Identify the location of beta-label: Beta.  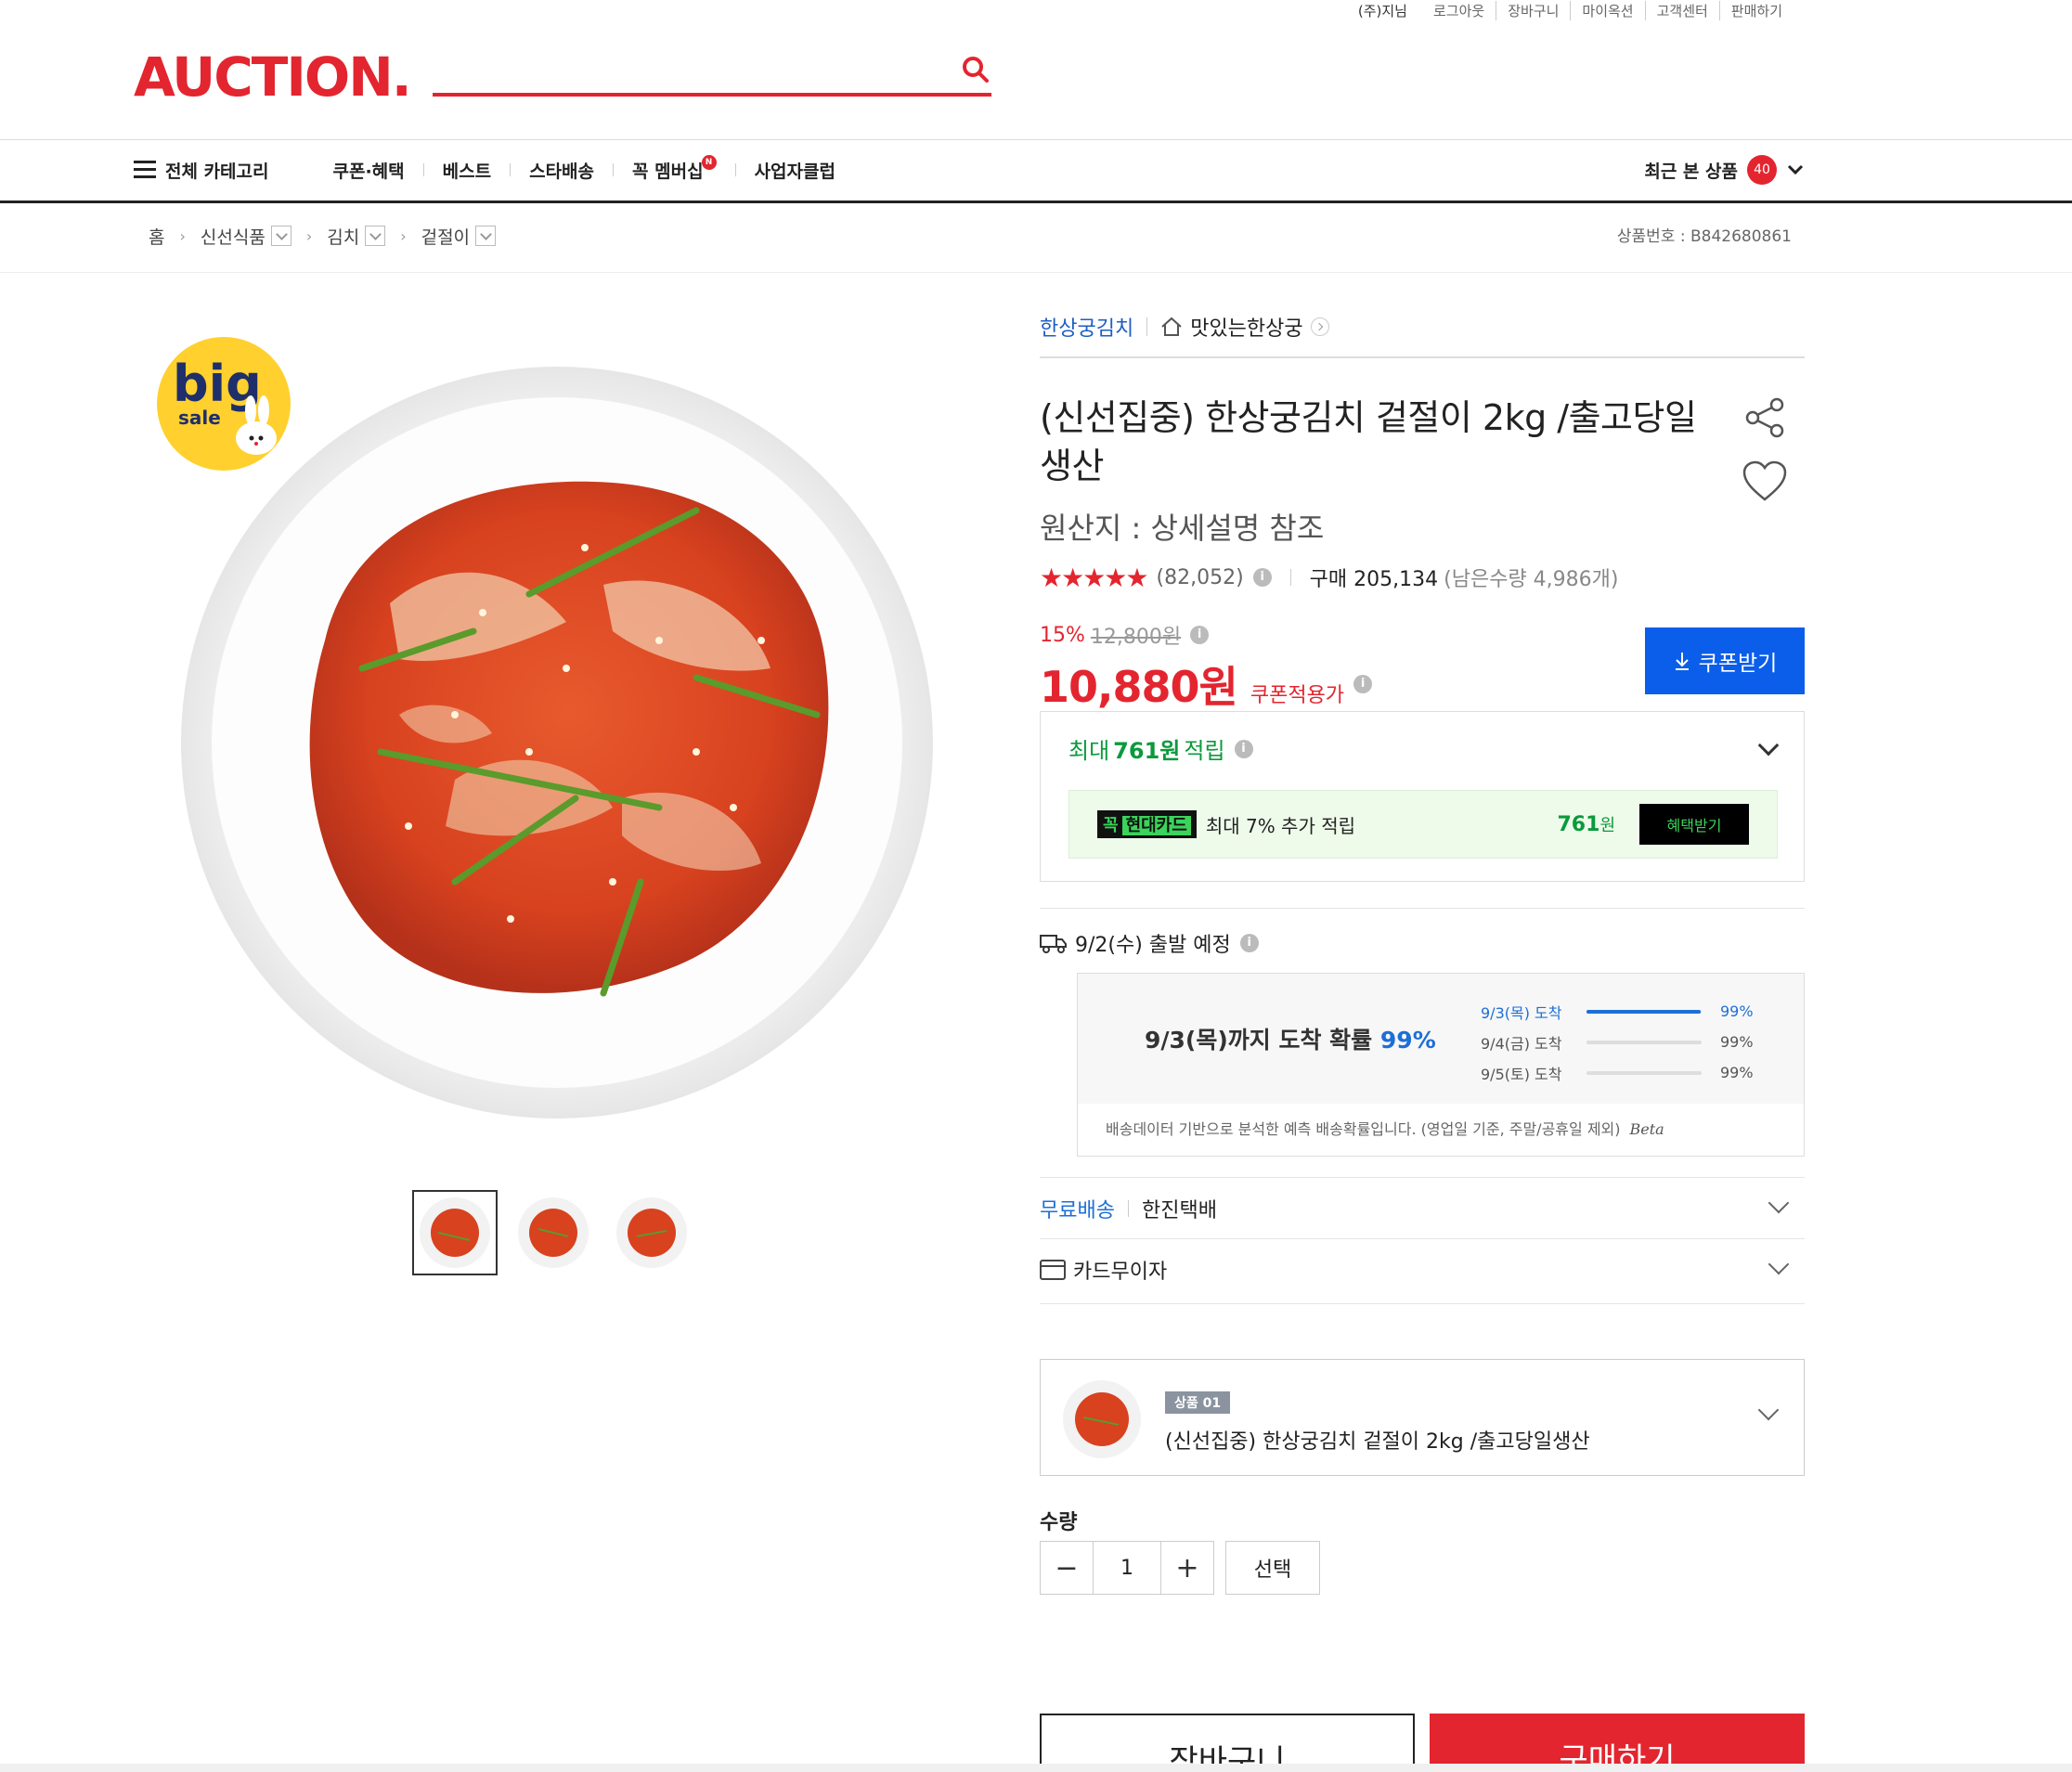
(1647, 1129).